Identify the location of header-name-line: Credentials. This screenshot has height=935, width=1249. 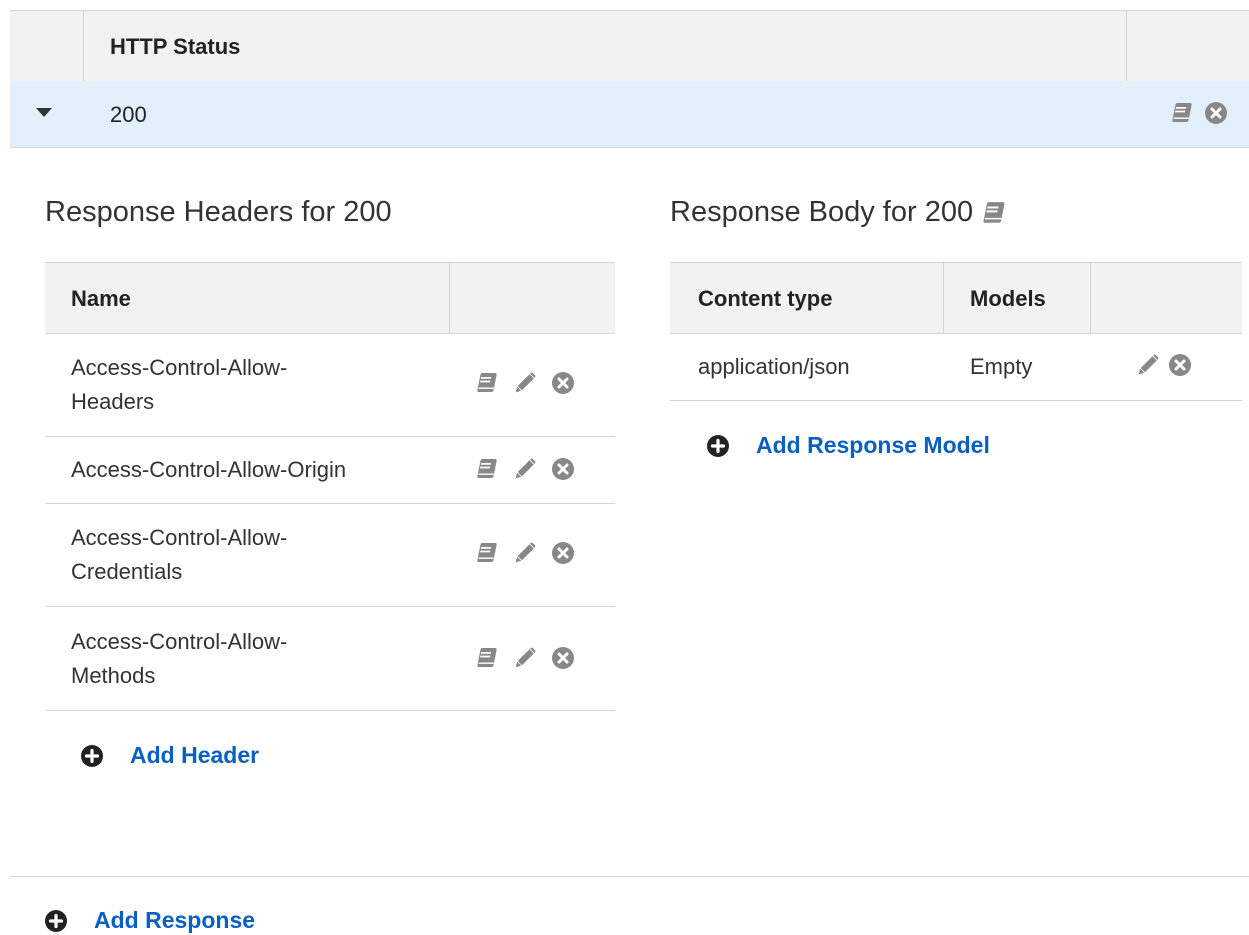
(127, 571).